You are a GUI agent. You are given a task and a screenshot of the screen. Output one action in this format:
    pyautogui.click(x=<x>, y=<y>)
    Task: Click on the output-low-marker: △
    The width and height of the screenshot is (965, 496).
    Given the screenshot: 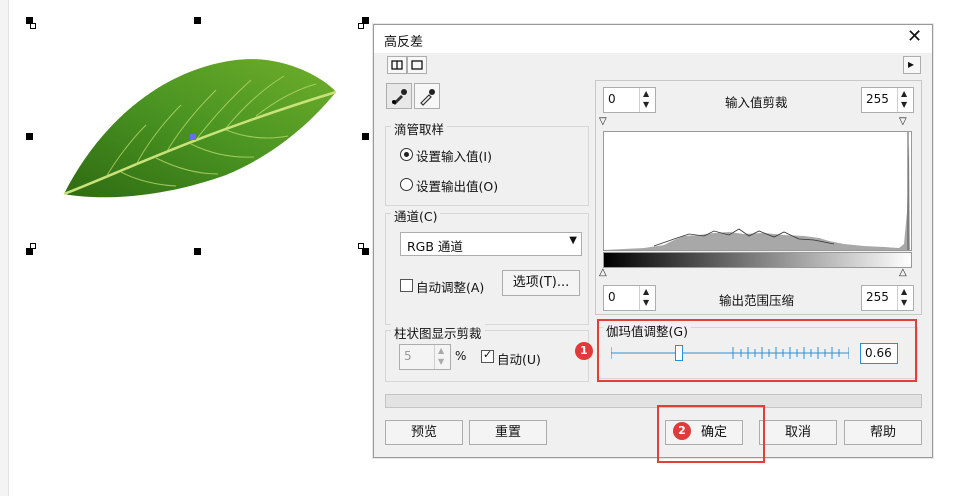 What is the action you would take?
    pyautogui.click(x=603, y=272)
    